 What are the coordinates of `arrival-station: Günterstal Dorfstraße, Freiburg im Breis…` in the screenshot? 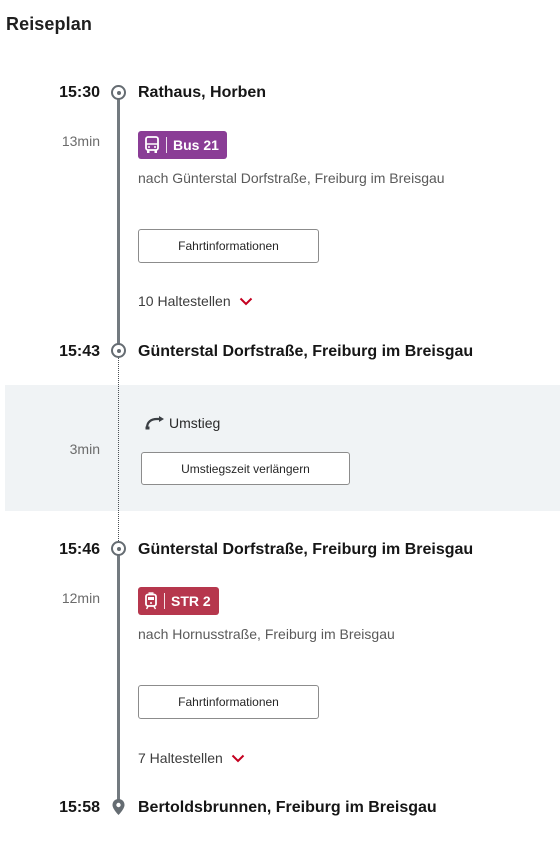 It's located at (306, 351).